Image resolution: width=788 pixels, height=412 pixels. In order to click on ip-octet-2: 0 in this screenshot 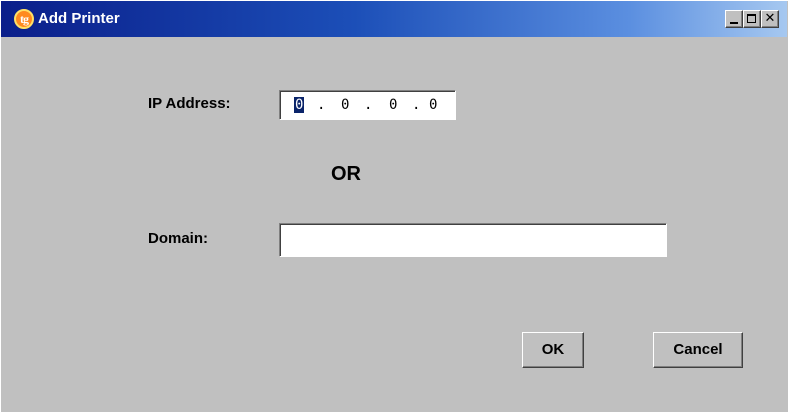, I will do `click(345, 105)`.